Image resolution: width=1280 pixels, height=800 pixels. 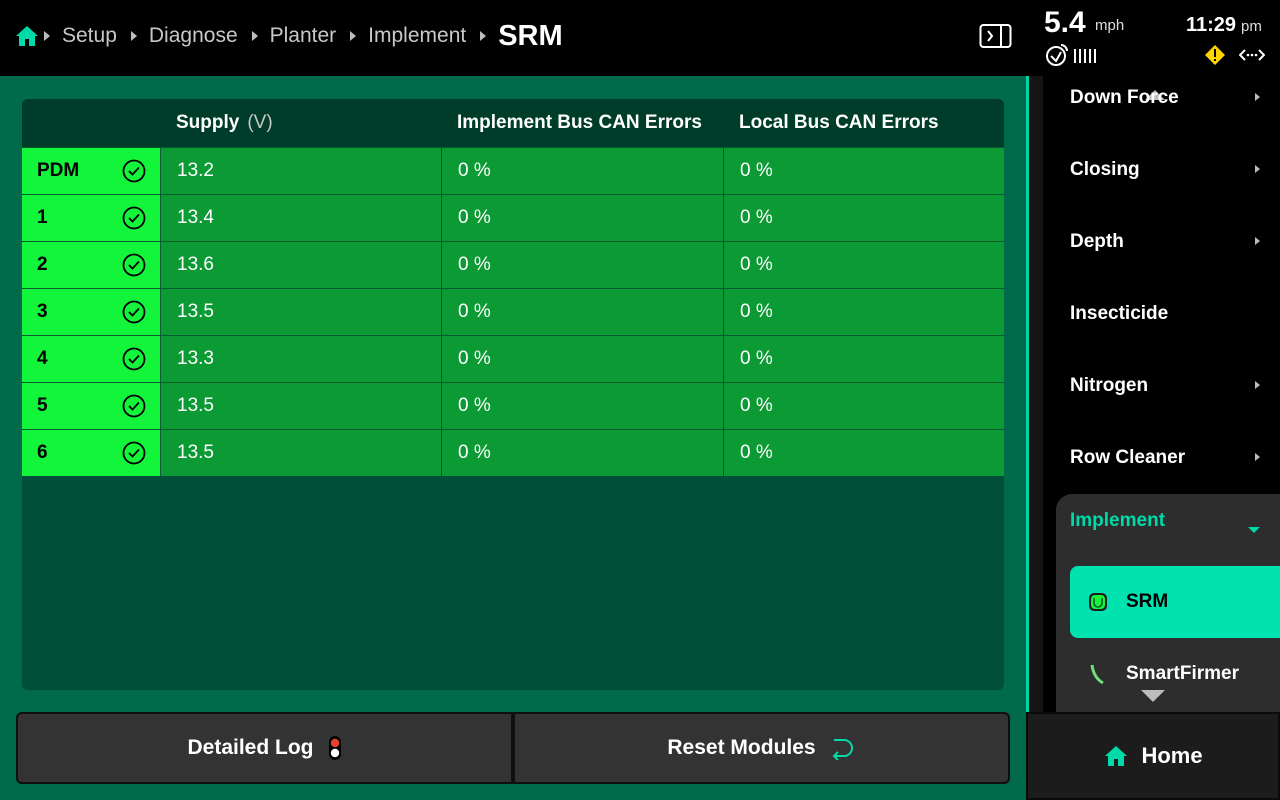 I want to click on reset-modules-button: Reset Modules, so click(x=761, y=748).